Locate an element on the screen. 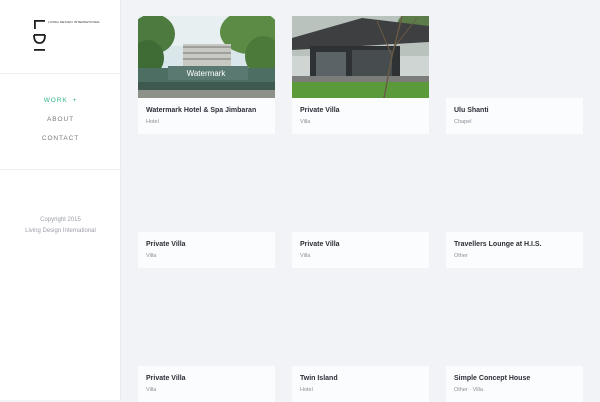 The width and height of the screenshot is (600, 402). hotel-photo: Watermark is located at coordinates (206, 57).